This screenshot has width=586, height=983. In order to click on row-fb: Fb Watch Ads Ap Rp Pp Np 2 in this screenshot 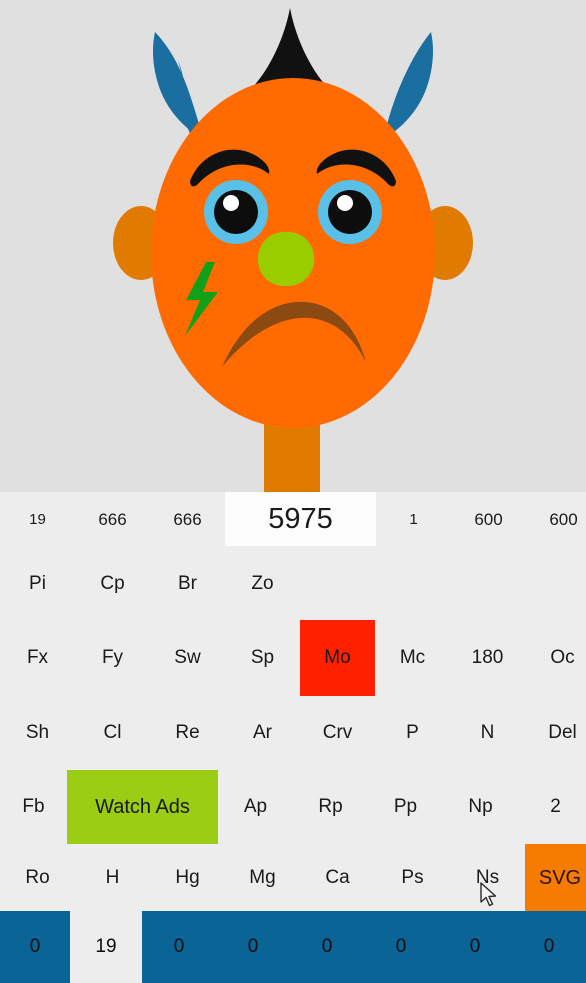, I will do `click(293, 806)`.